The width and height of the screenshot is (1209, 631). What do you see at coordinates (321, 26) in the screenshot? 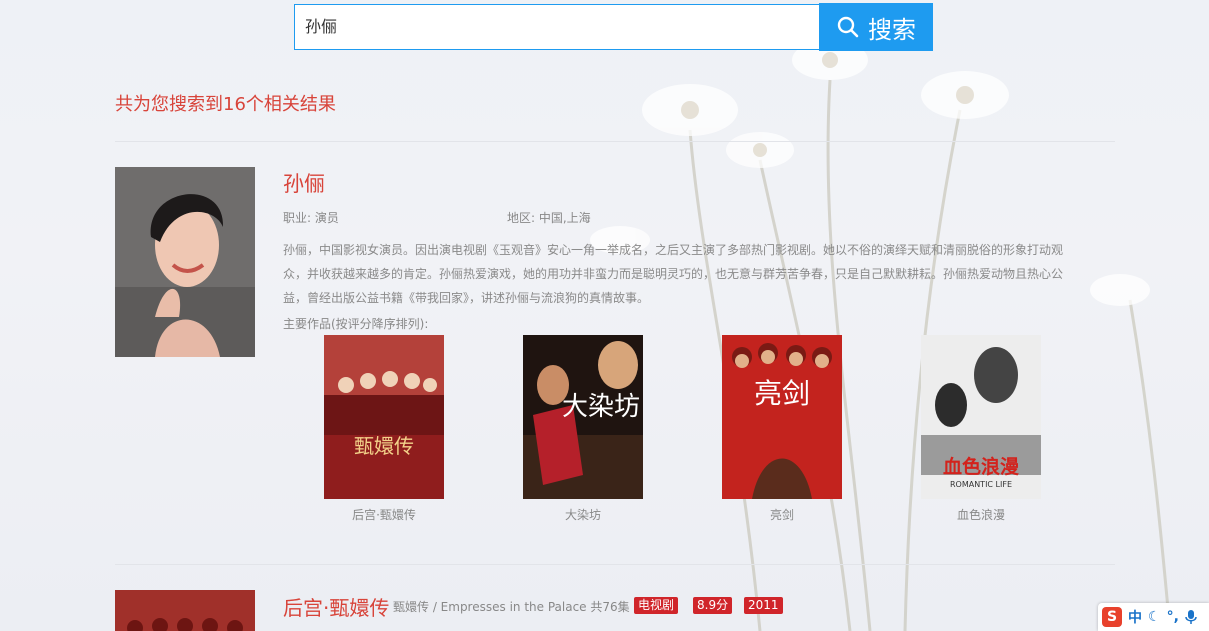
I see `search-query: 孙俪` at bounding box center [321, 26].